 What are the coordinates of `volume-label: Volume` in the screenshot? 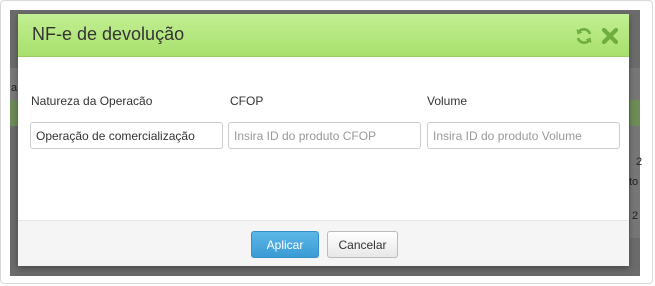 It's located at (447, 101).